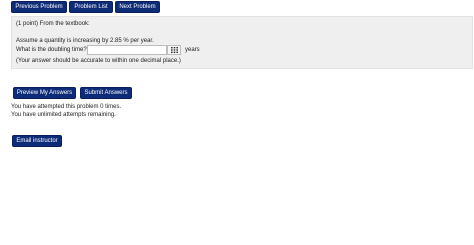 The height and width of the screenshot is (245, 474). I want to click on next-problem-button: Next Problem, so click(137, 7).